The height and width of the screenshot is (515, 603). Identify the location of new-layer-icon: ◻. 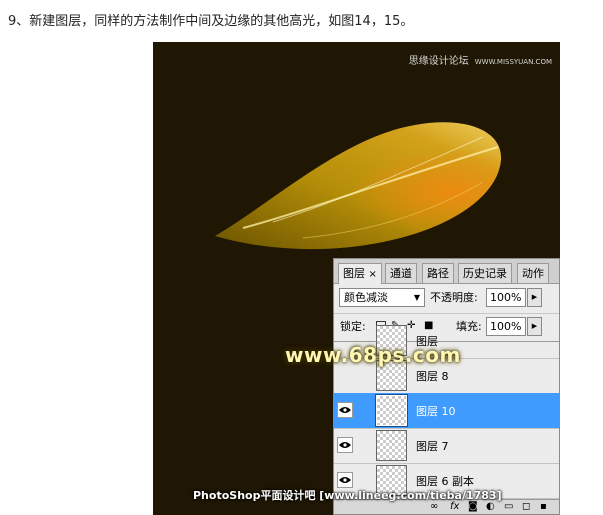
(526, 507).